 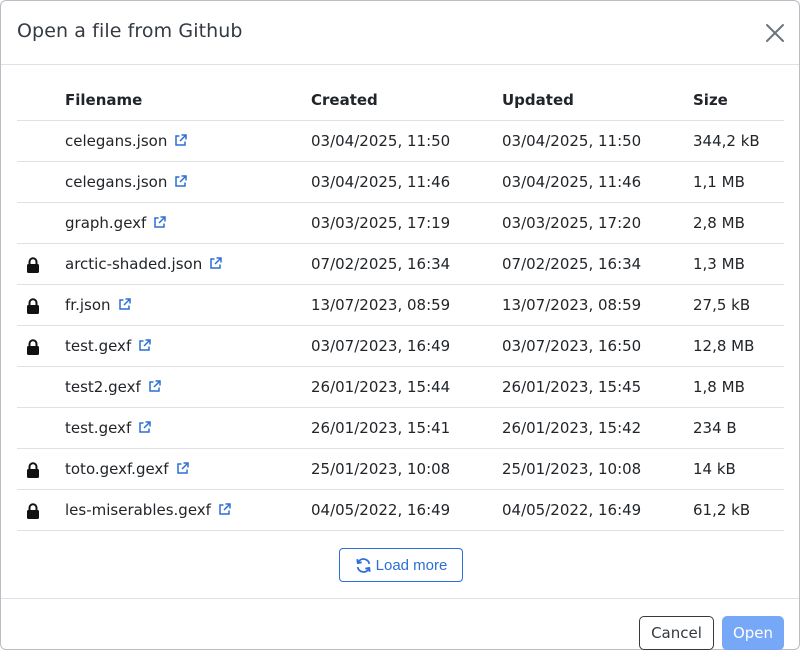 What do you see at coordinates (572, 510) in the screenshot?
I see `updated-cell: 04/05/2022, 16:49` at bounding box center [572, 510].